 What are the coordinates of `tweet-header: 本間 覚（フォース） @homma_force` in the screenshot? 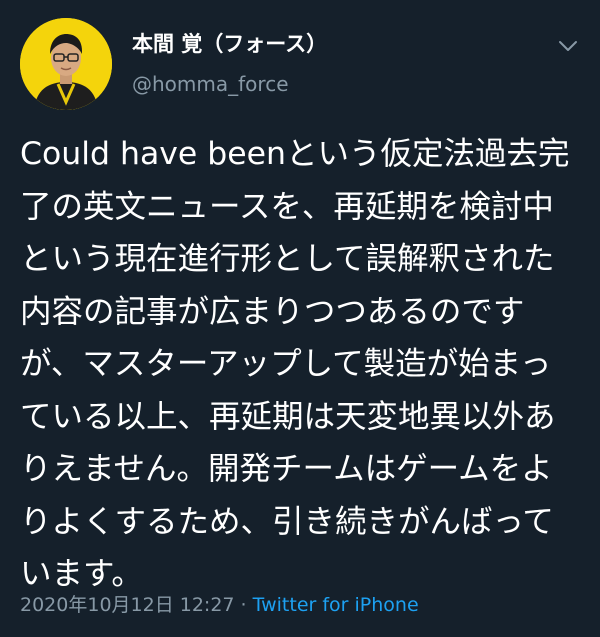 It's located at (300, 64).